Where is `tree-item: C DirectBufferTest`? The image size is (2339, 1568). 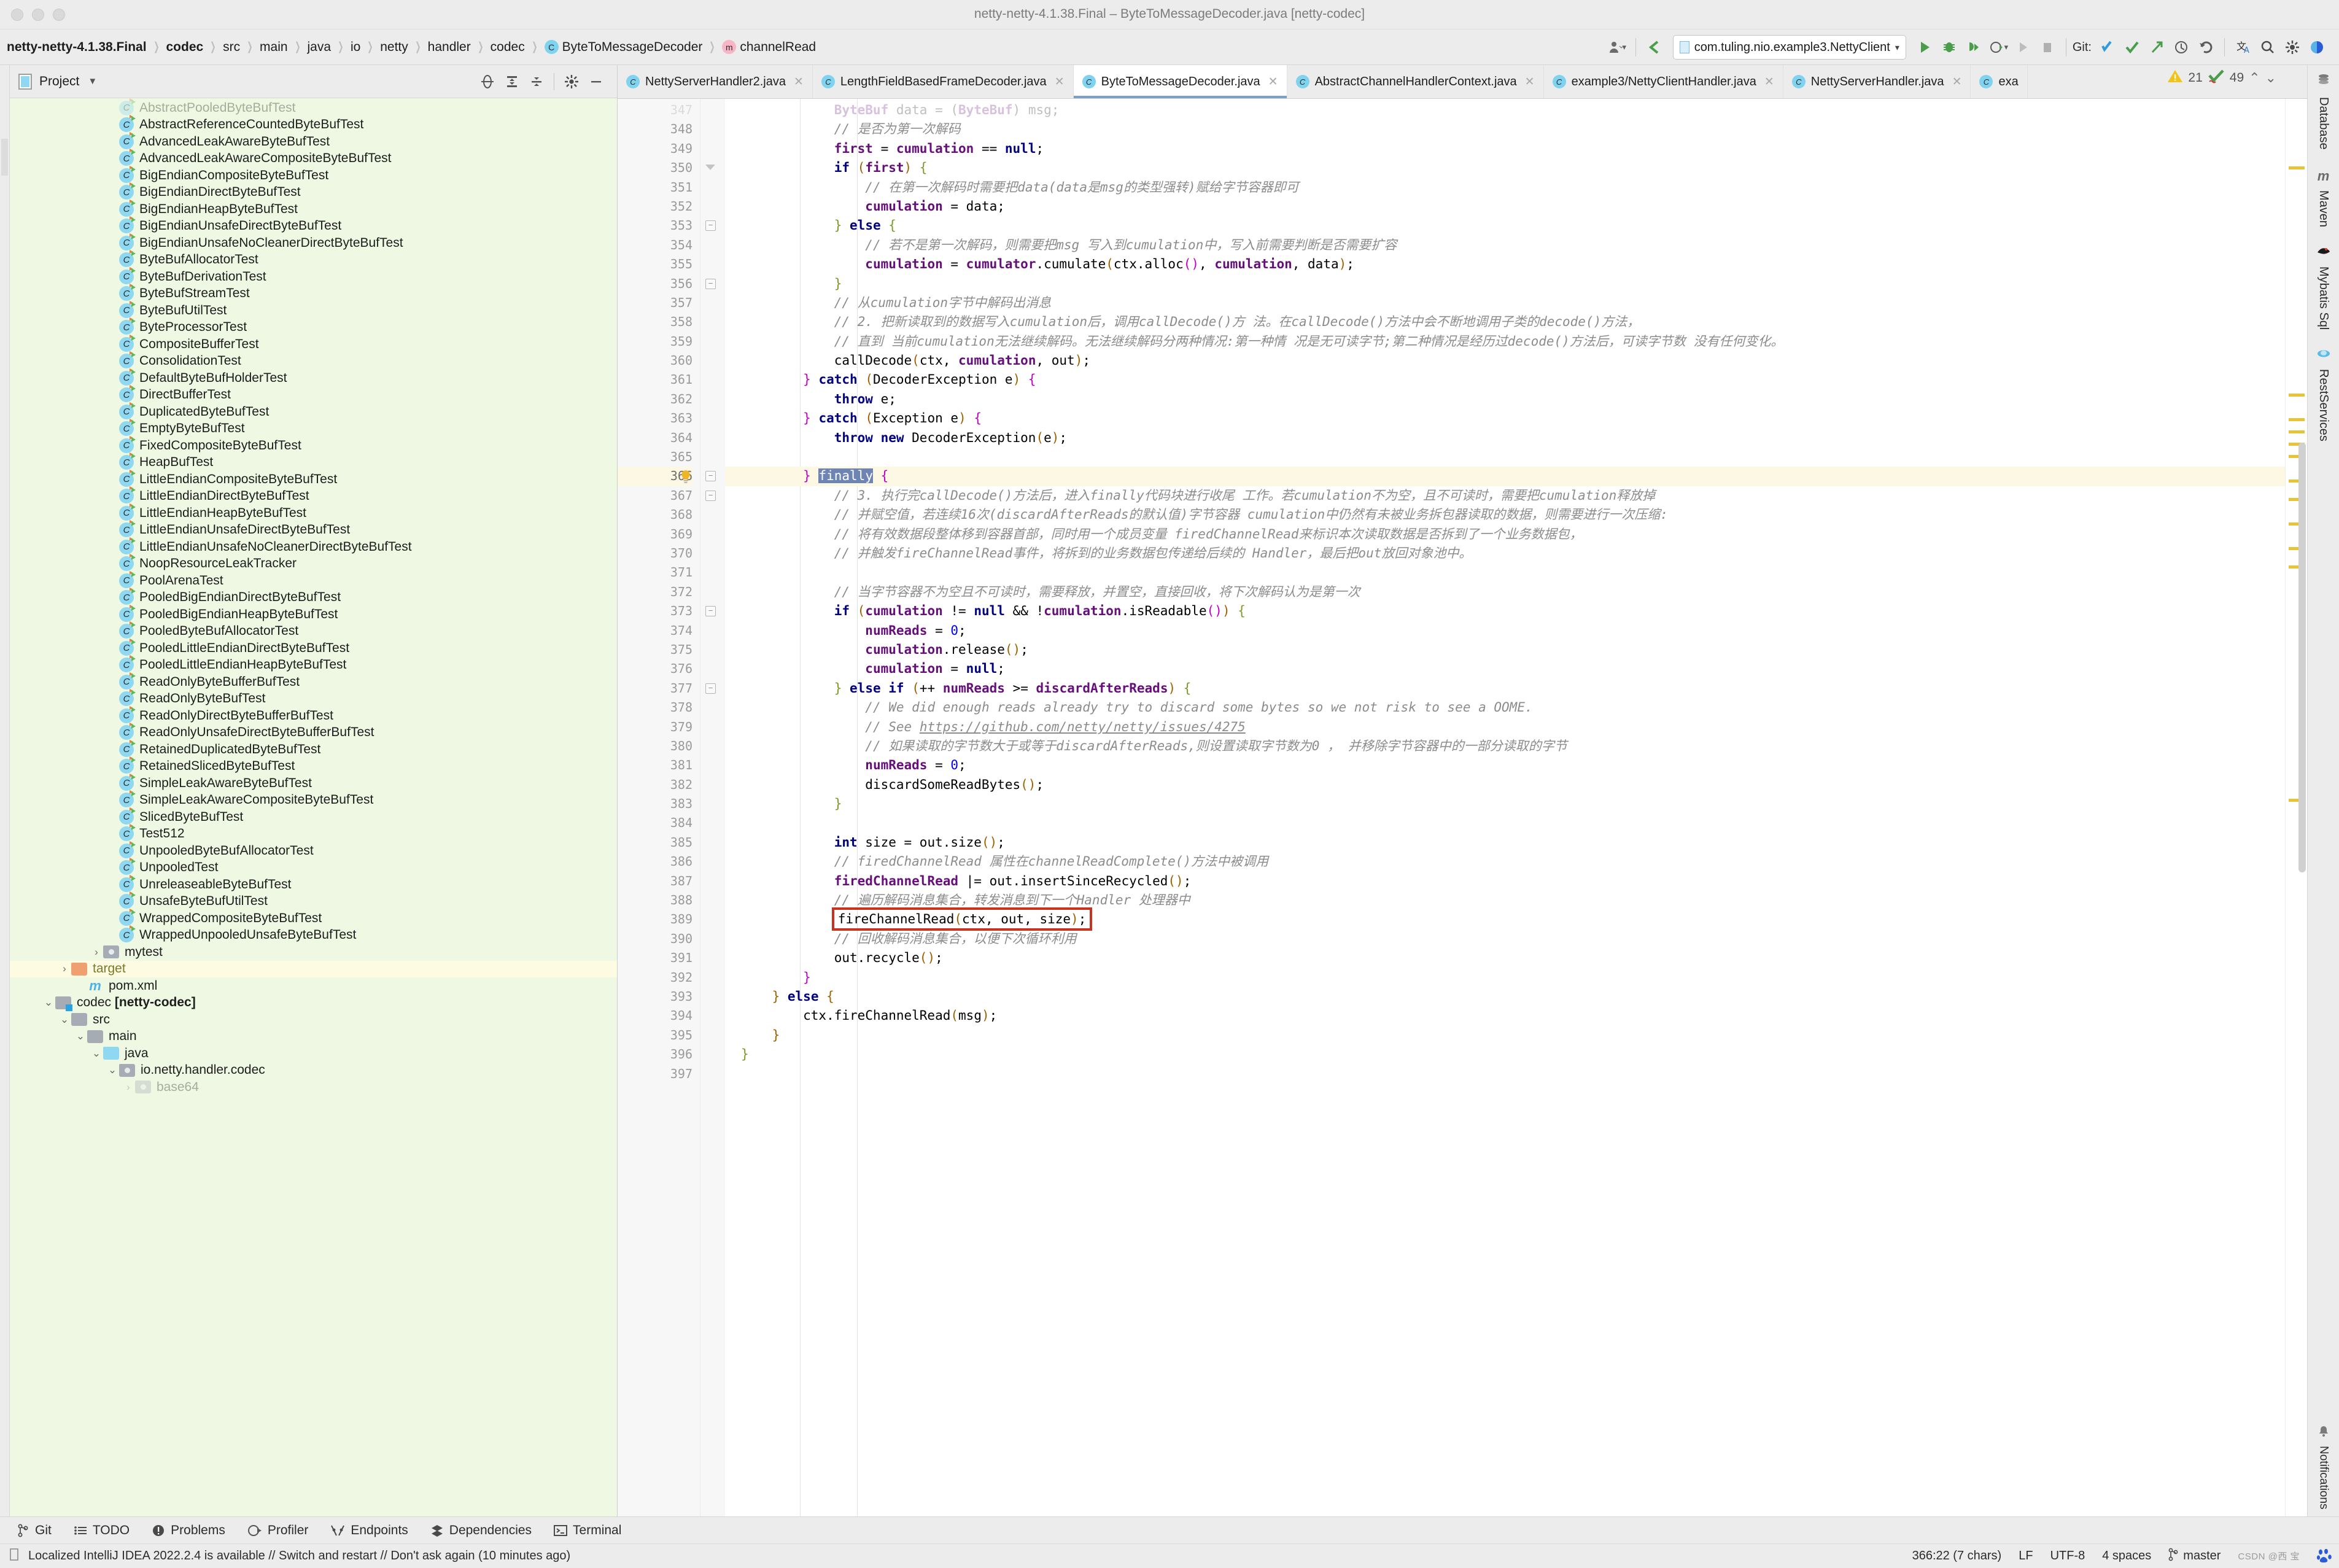 tree-item: C DirectBufferTest is located at coordinates (313, 394).